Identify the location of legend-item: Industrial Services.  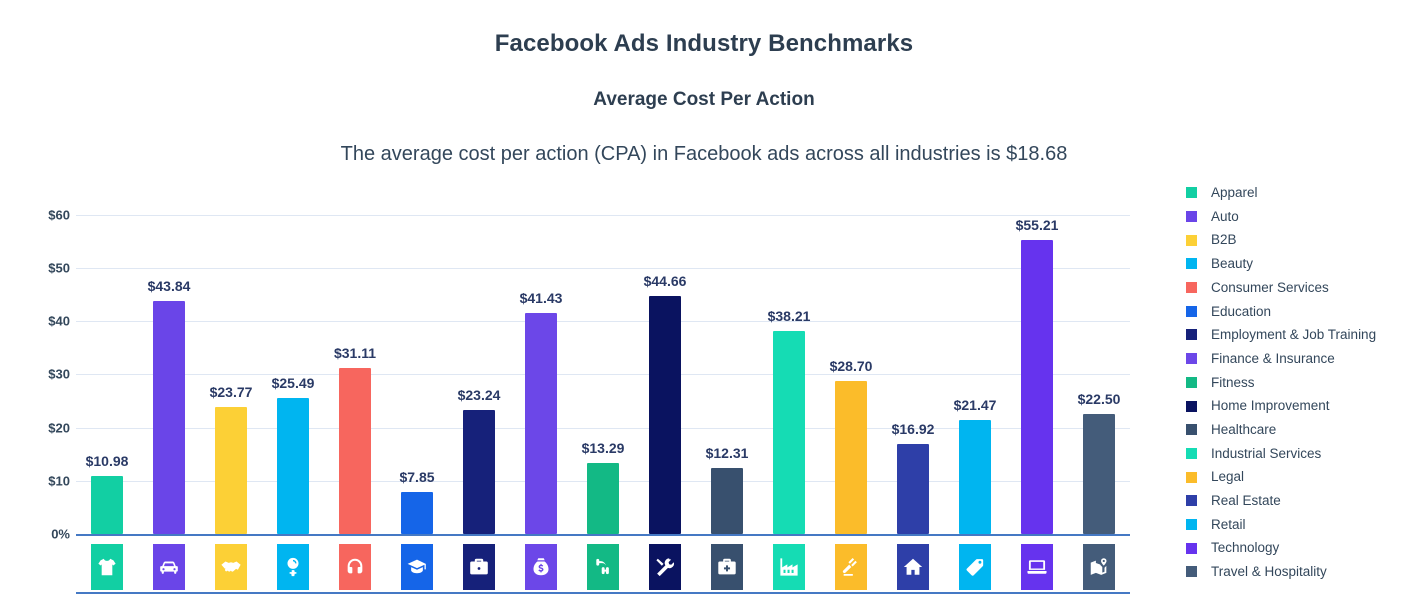
(1293, 454).